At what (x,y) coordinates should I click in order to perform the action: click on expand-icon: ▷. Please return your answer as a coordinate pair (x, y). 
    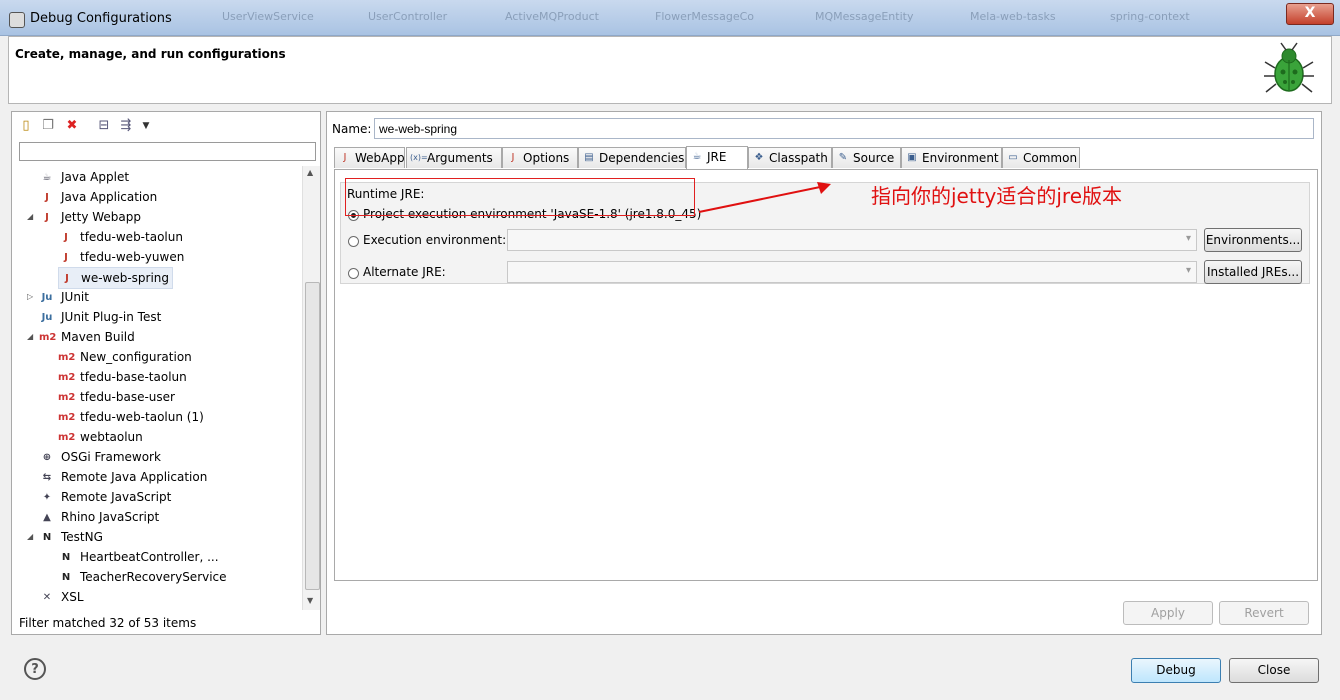
    Looking at the image, I should click on (32, 297).